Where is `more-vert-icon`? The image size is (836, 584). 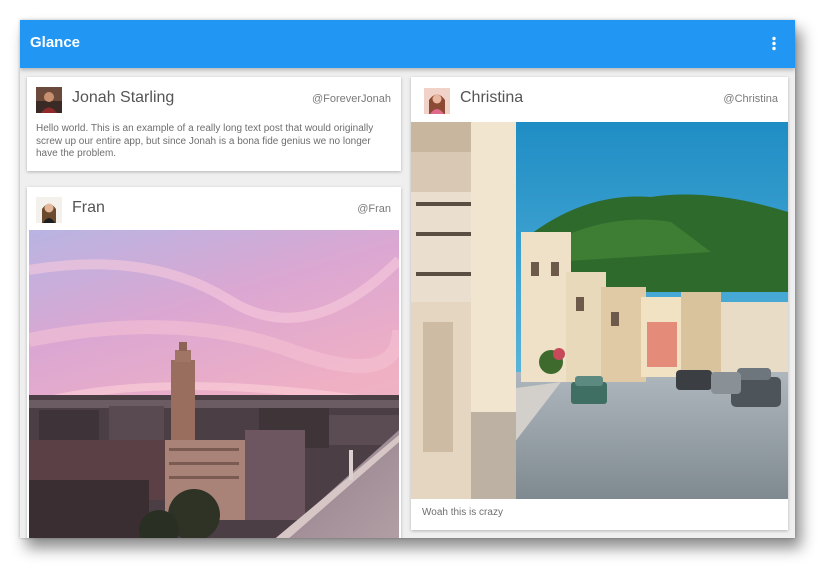
more-vert-icon is located at coordinates (774, 44).